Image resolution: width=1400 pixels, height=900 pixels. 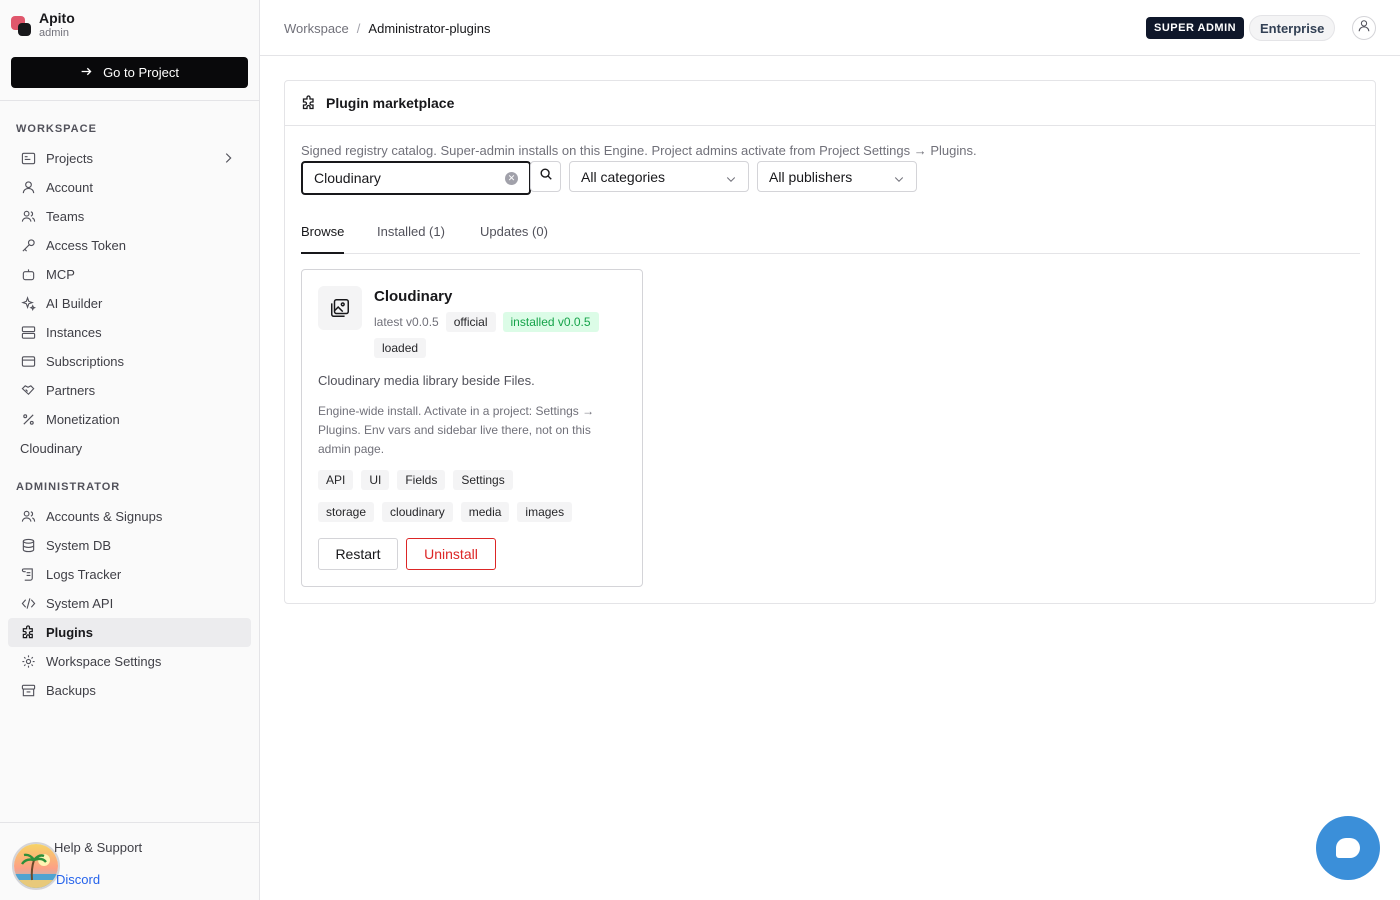 I want to click on server-icon, so click(x=28, y=333).